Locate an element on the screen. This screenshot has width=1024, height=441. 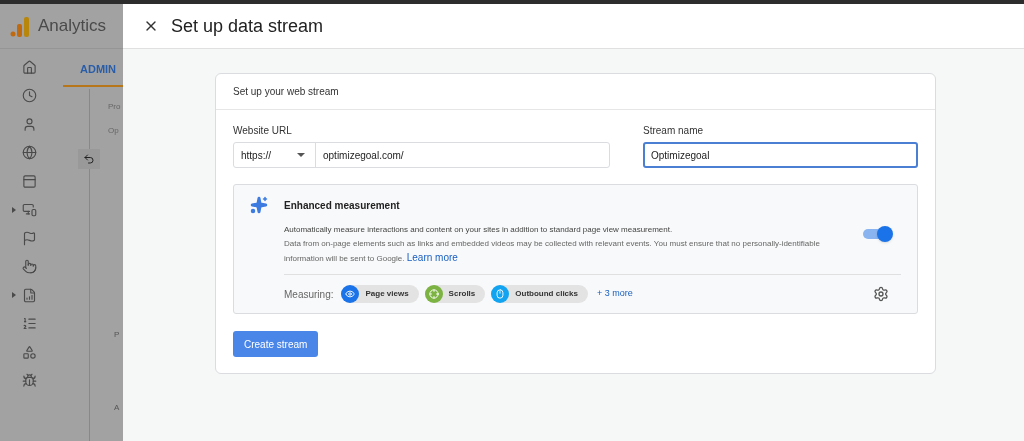
back-arrow-icon is located at coordinates (89, 159).